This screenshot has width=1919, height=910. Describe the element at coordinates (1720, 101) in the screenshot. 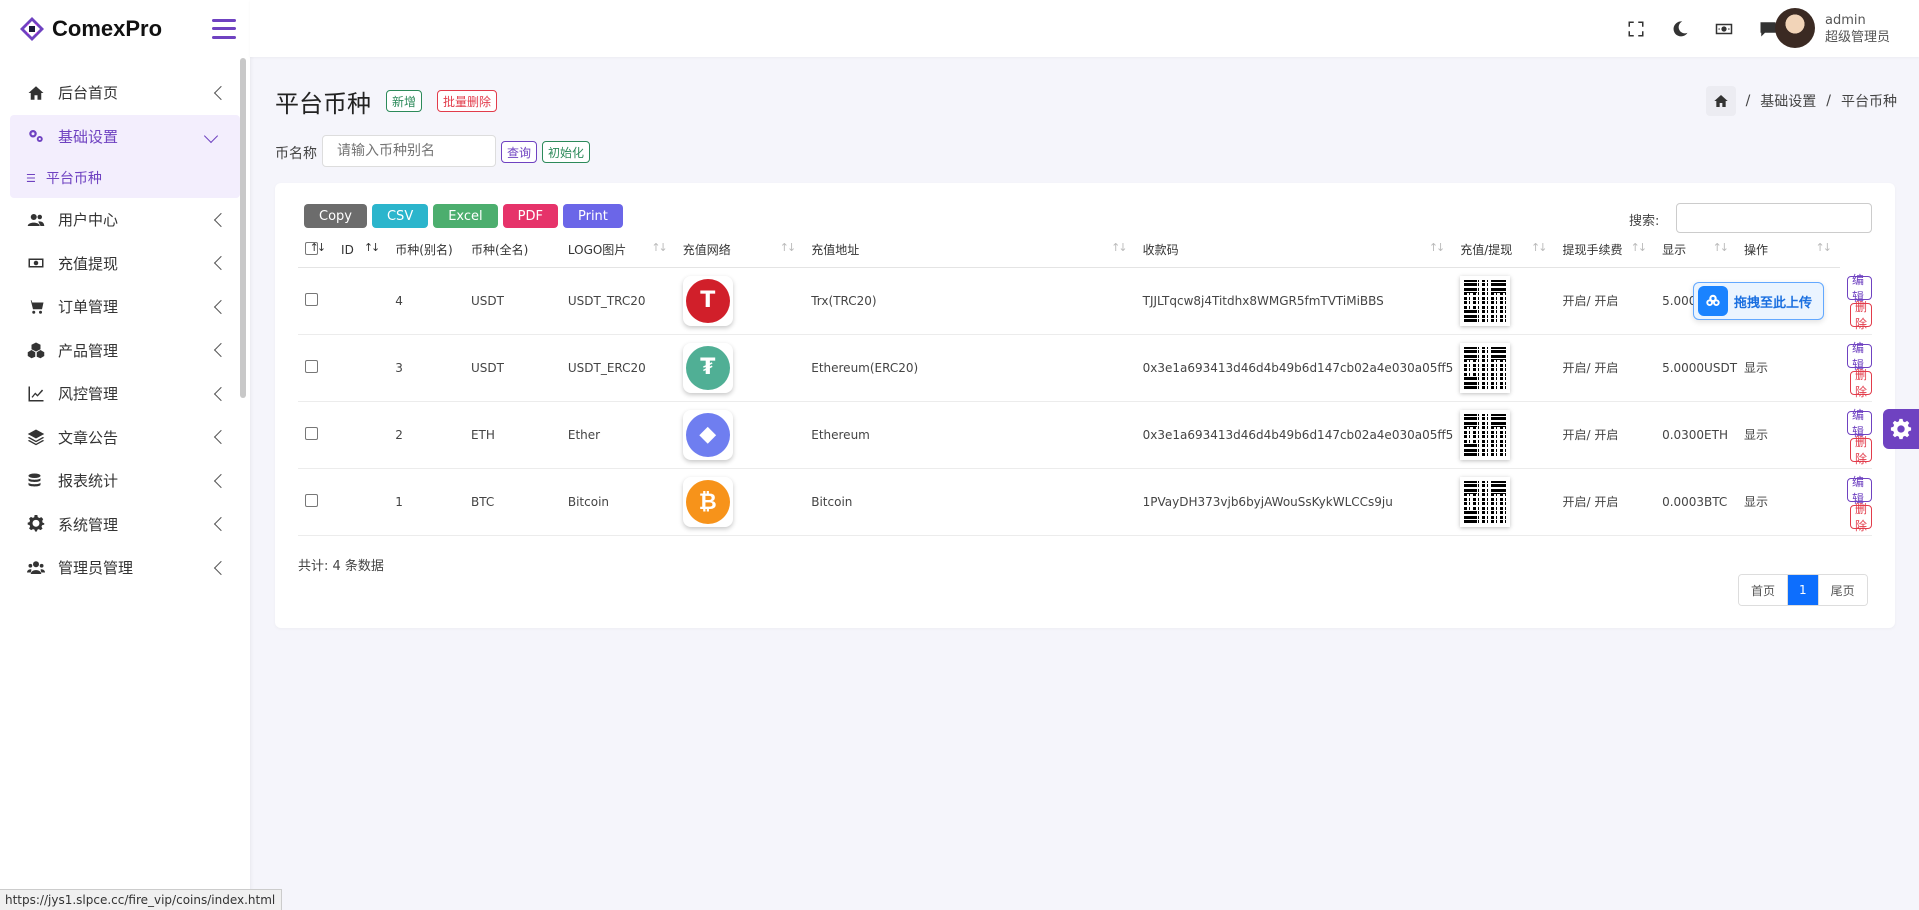

I see `home-icon` at that location.